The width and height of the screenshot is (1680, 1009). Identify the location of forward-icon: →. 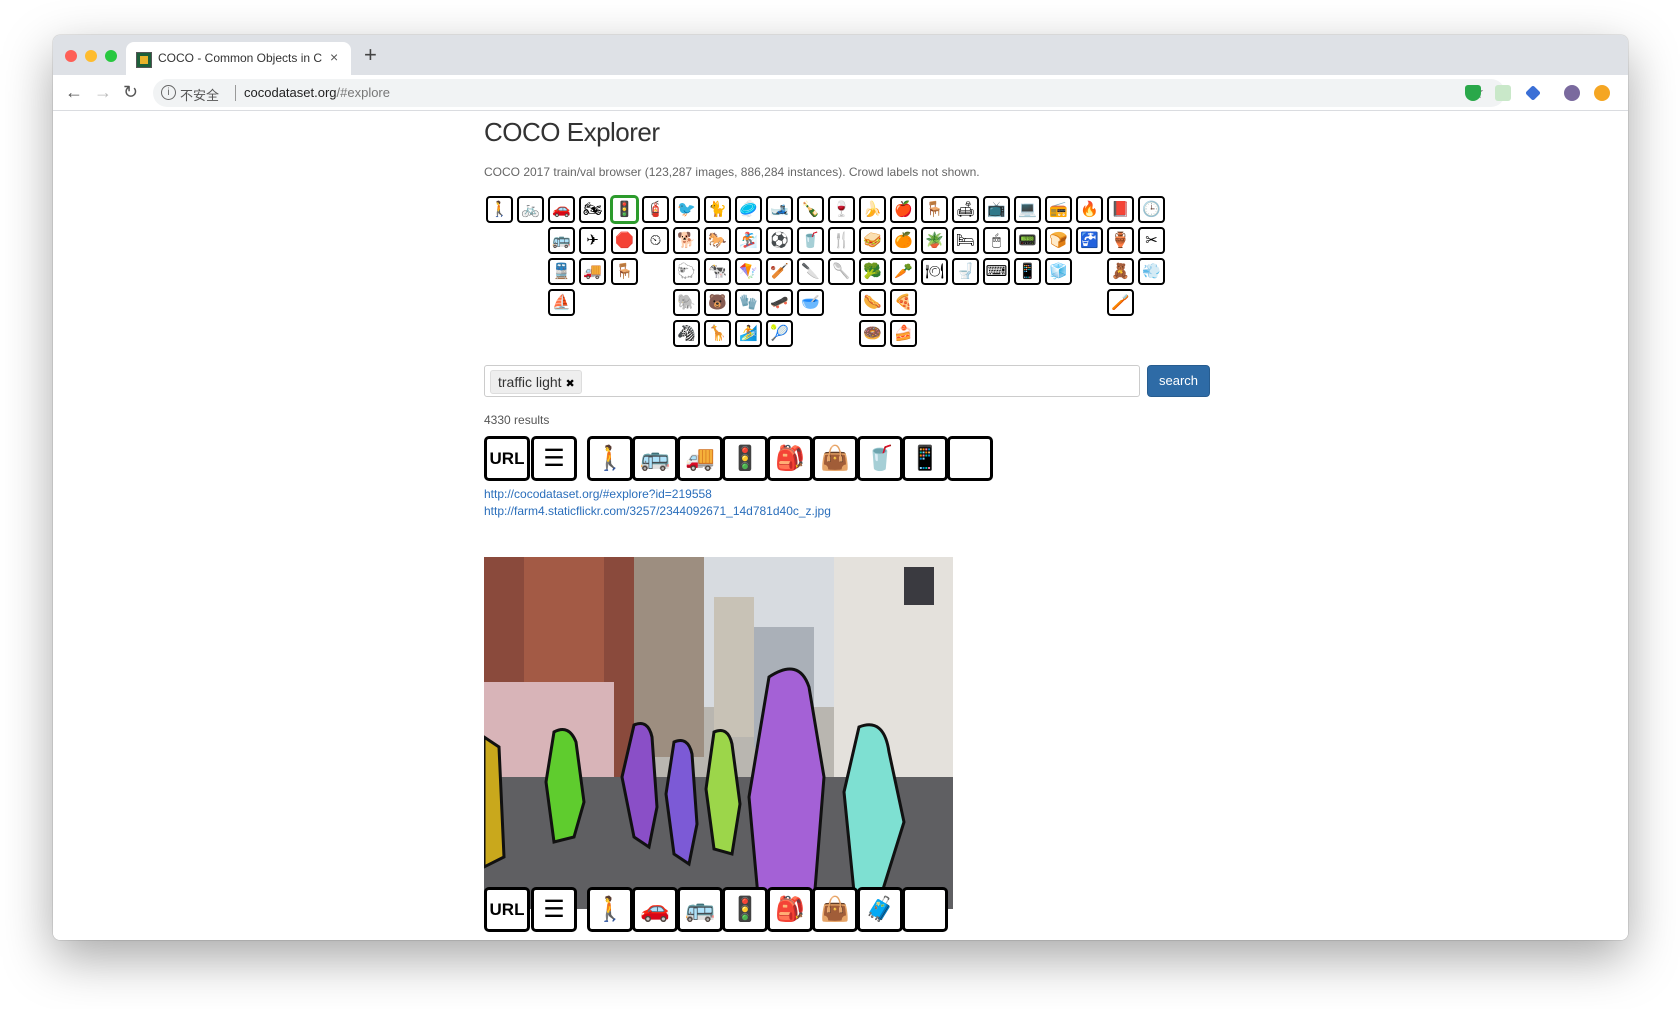
(103, 92).